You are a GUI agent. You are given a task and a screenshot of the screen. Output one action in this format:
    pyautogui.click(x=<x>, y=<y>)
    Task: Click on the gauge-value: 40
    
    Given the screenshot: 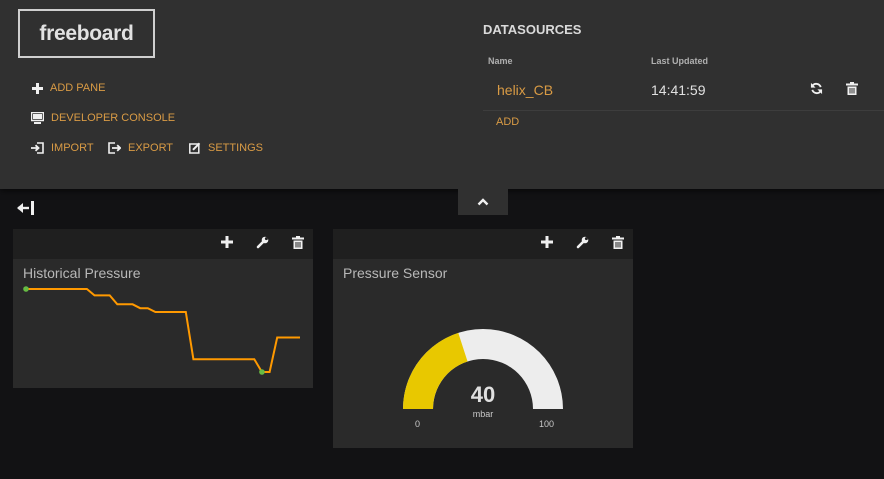 What is the action you would take?
    pyautogui.click(x=483, y=394)
    